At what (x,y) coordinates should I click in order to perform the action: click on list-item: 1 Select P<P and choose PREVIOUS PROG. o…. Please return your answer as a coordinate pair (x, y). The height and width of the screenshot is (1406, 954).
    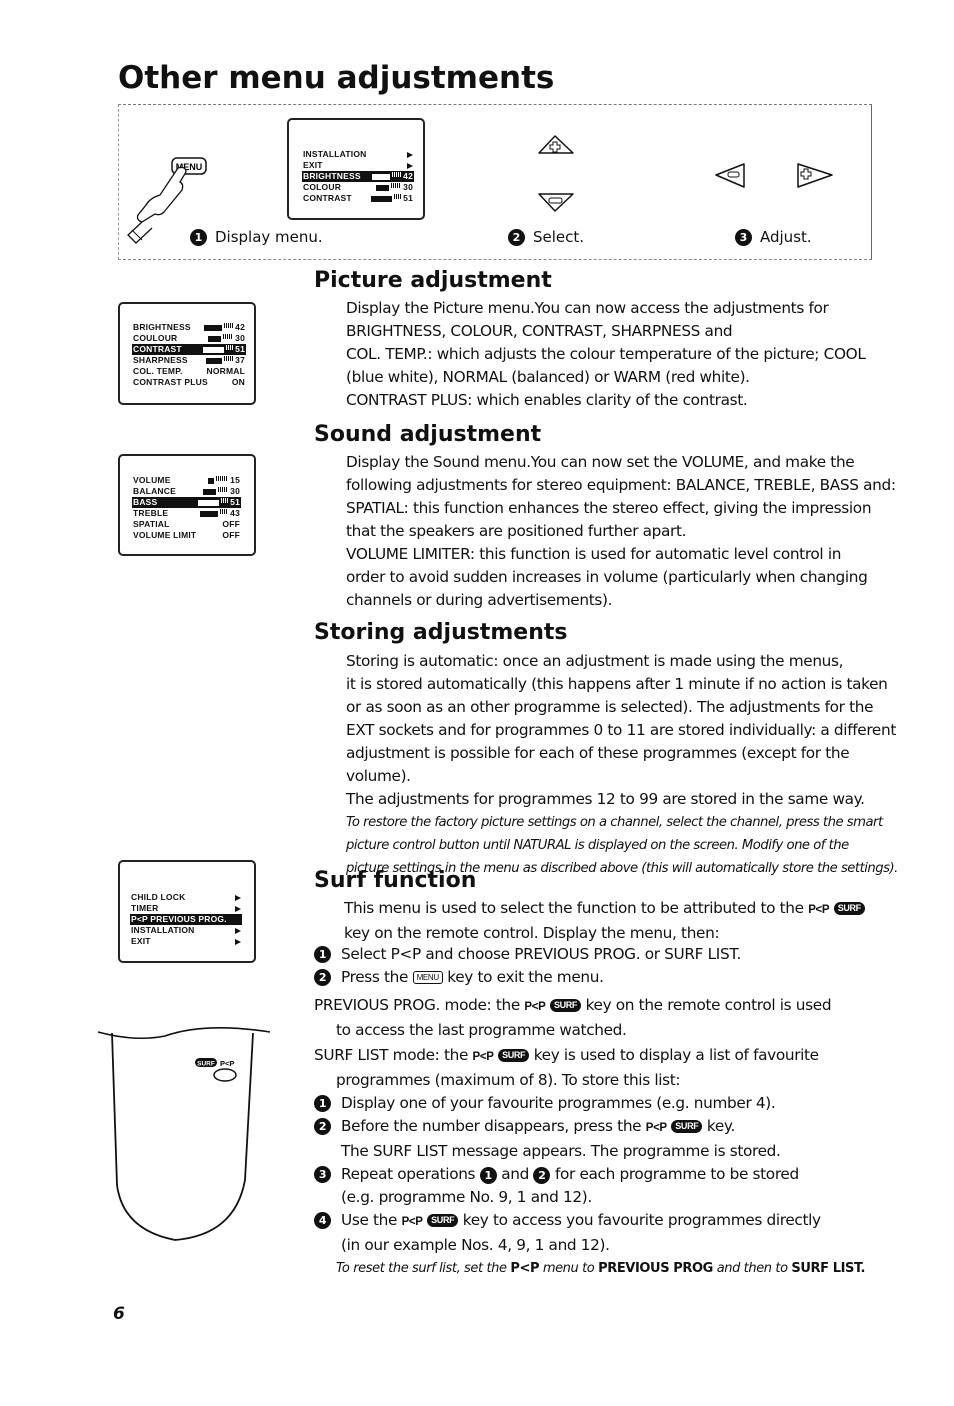
    Looking at the image, I should click on (614, 954).